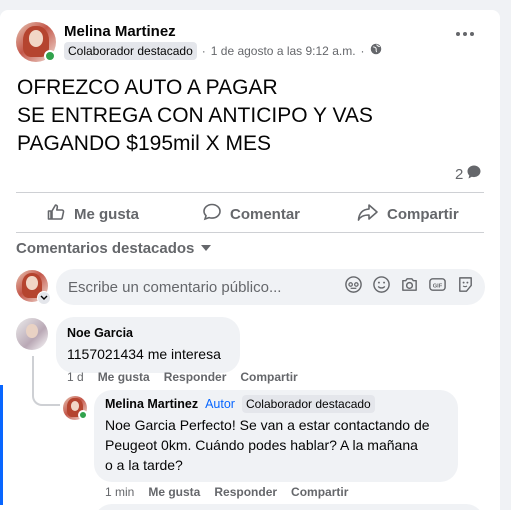 The image size is (511, 510). I want to click on comment-like-link: Me gusta, so click(124, 377).